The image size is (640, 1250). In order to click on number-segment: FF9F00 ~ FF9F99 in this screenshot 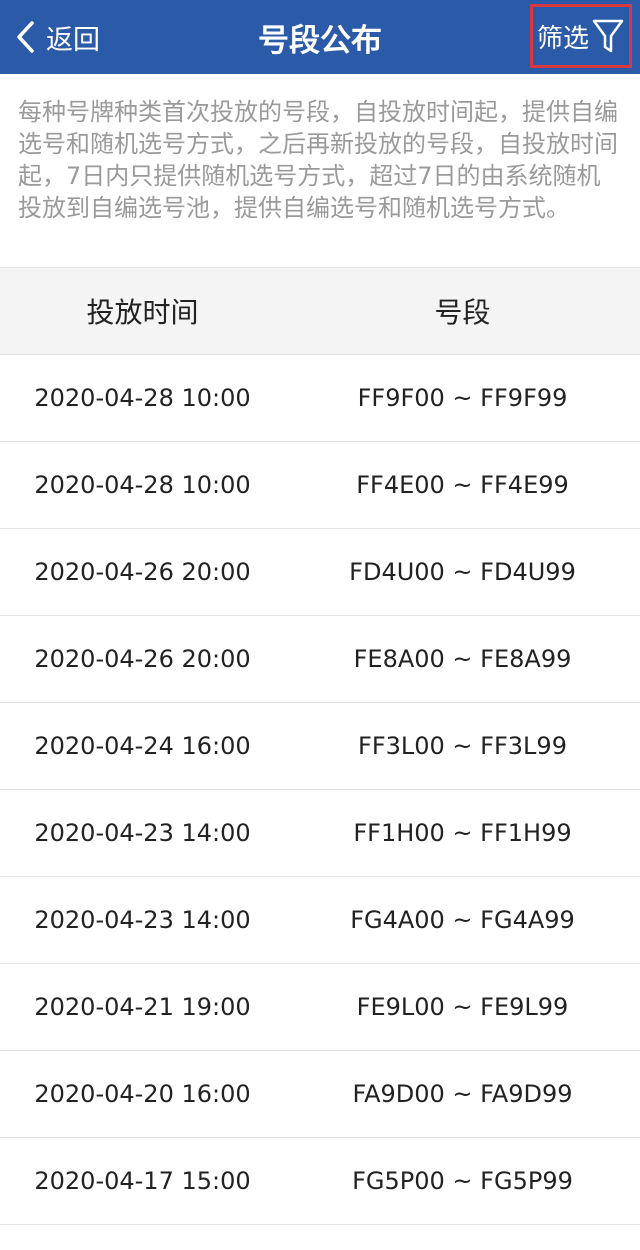, I will do `click(462, 398)`.